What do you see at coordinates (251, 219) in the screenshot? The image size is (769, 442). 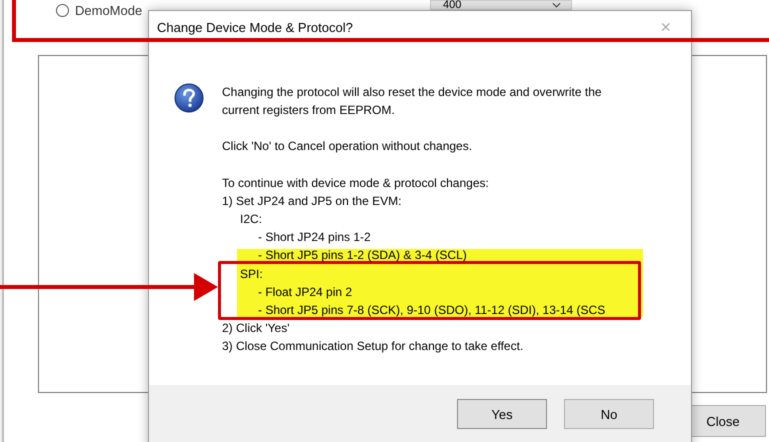 I see `message-text: I2C:` at bounding box center [251, 219].